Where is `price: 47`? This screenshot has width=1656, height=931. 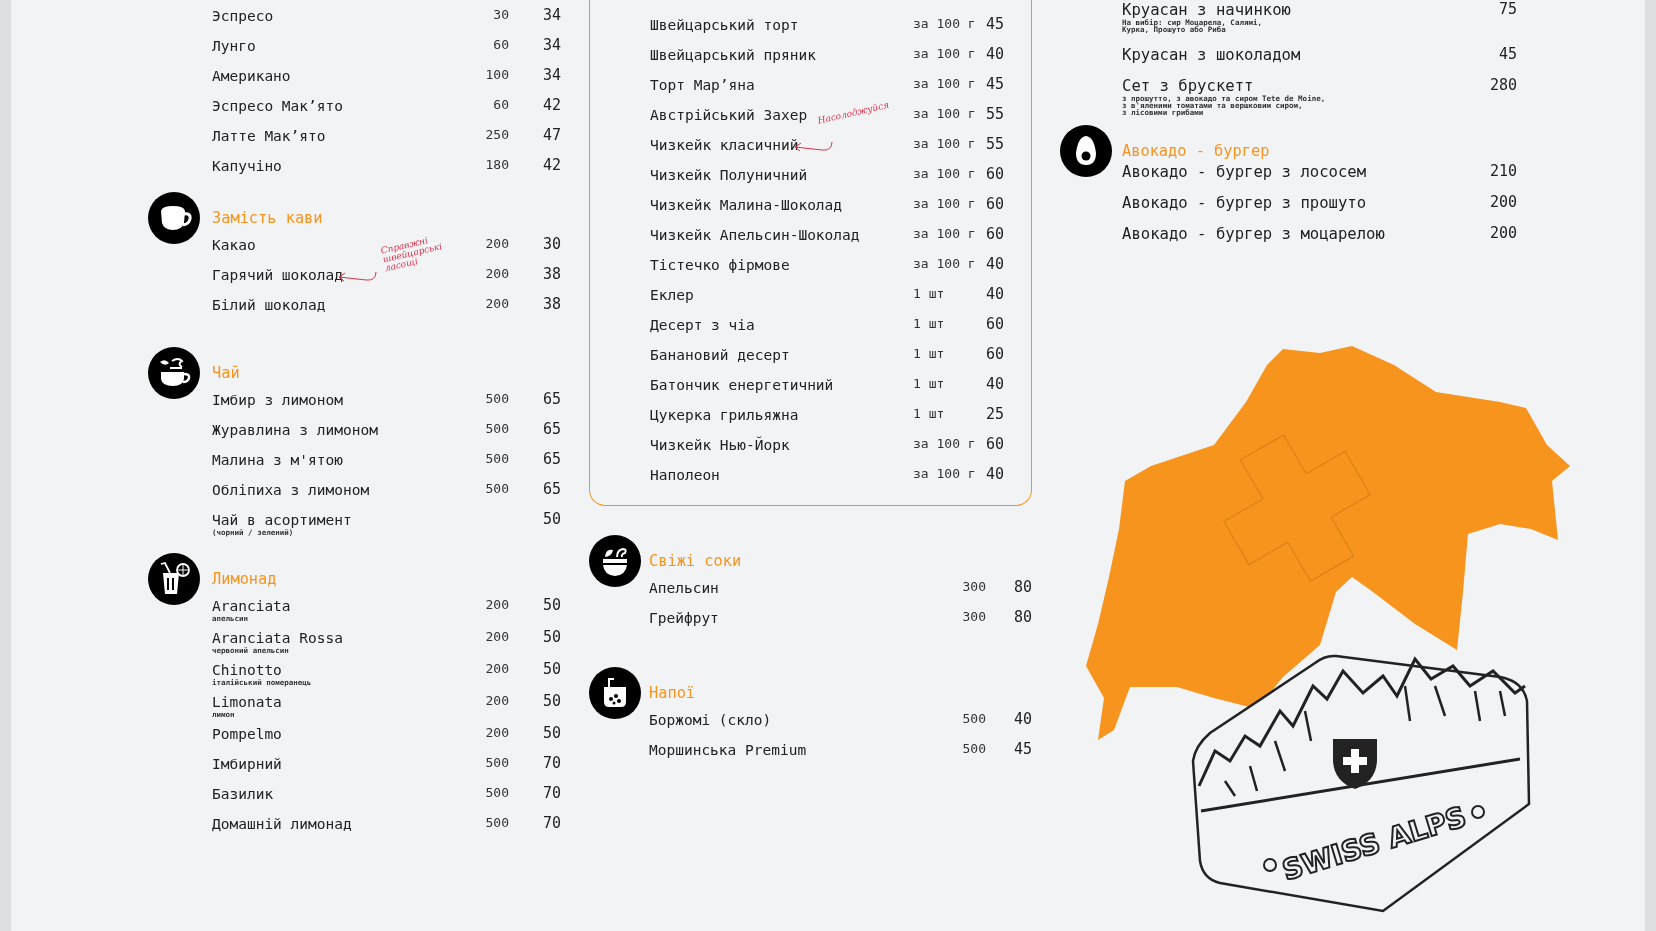 price: 47 is located at coordinates (551, 135).